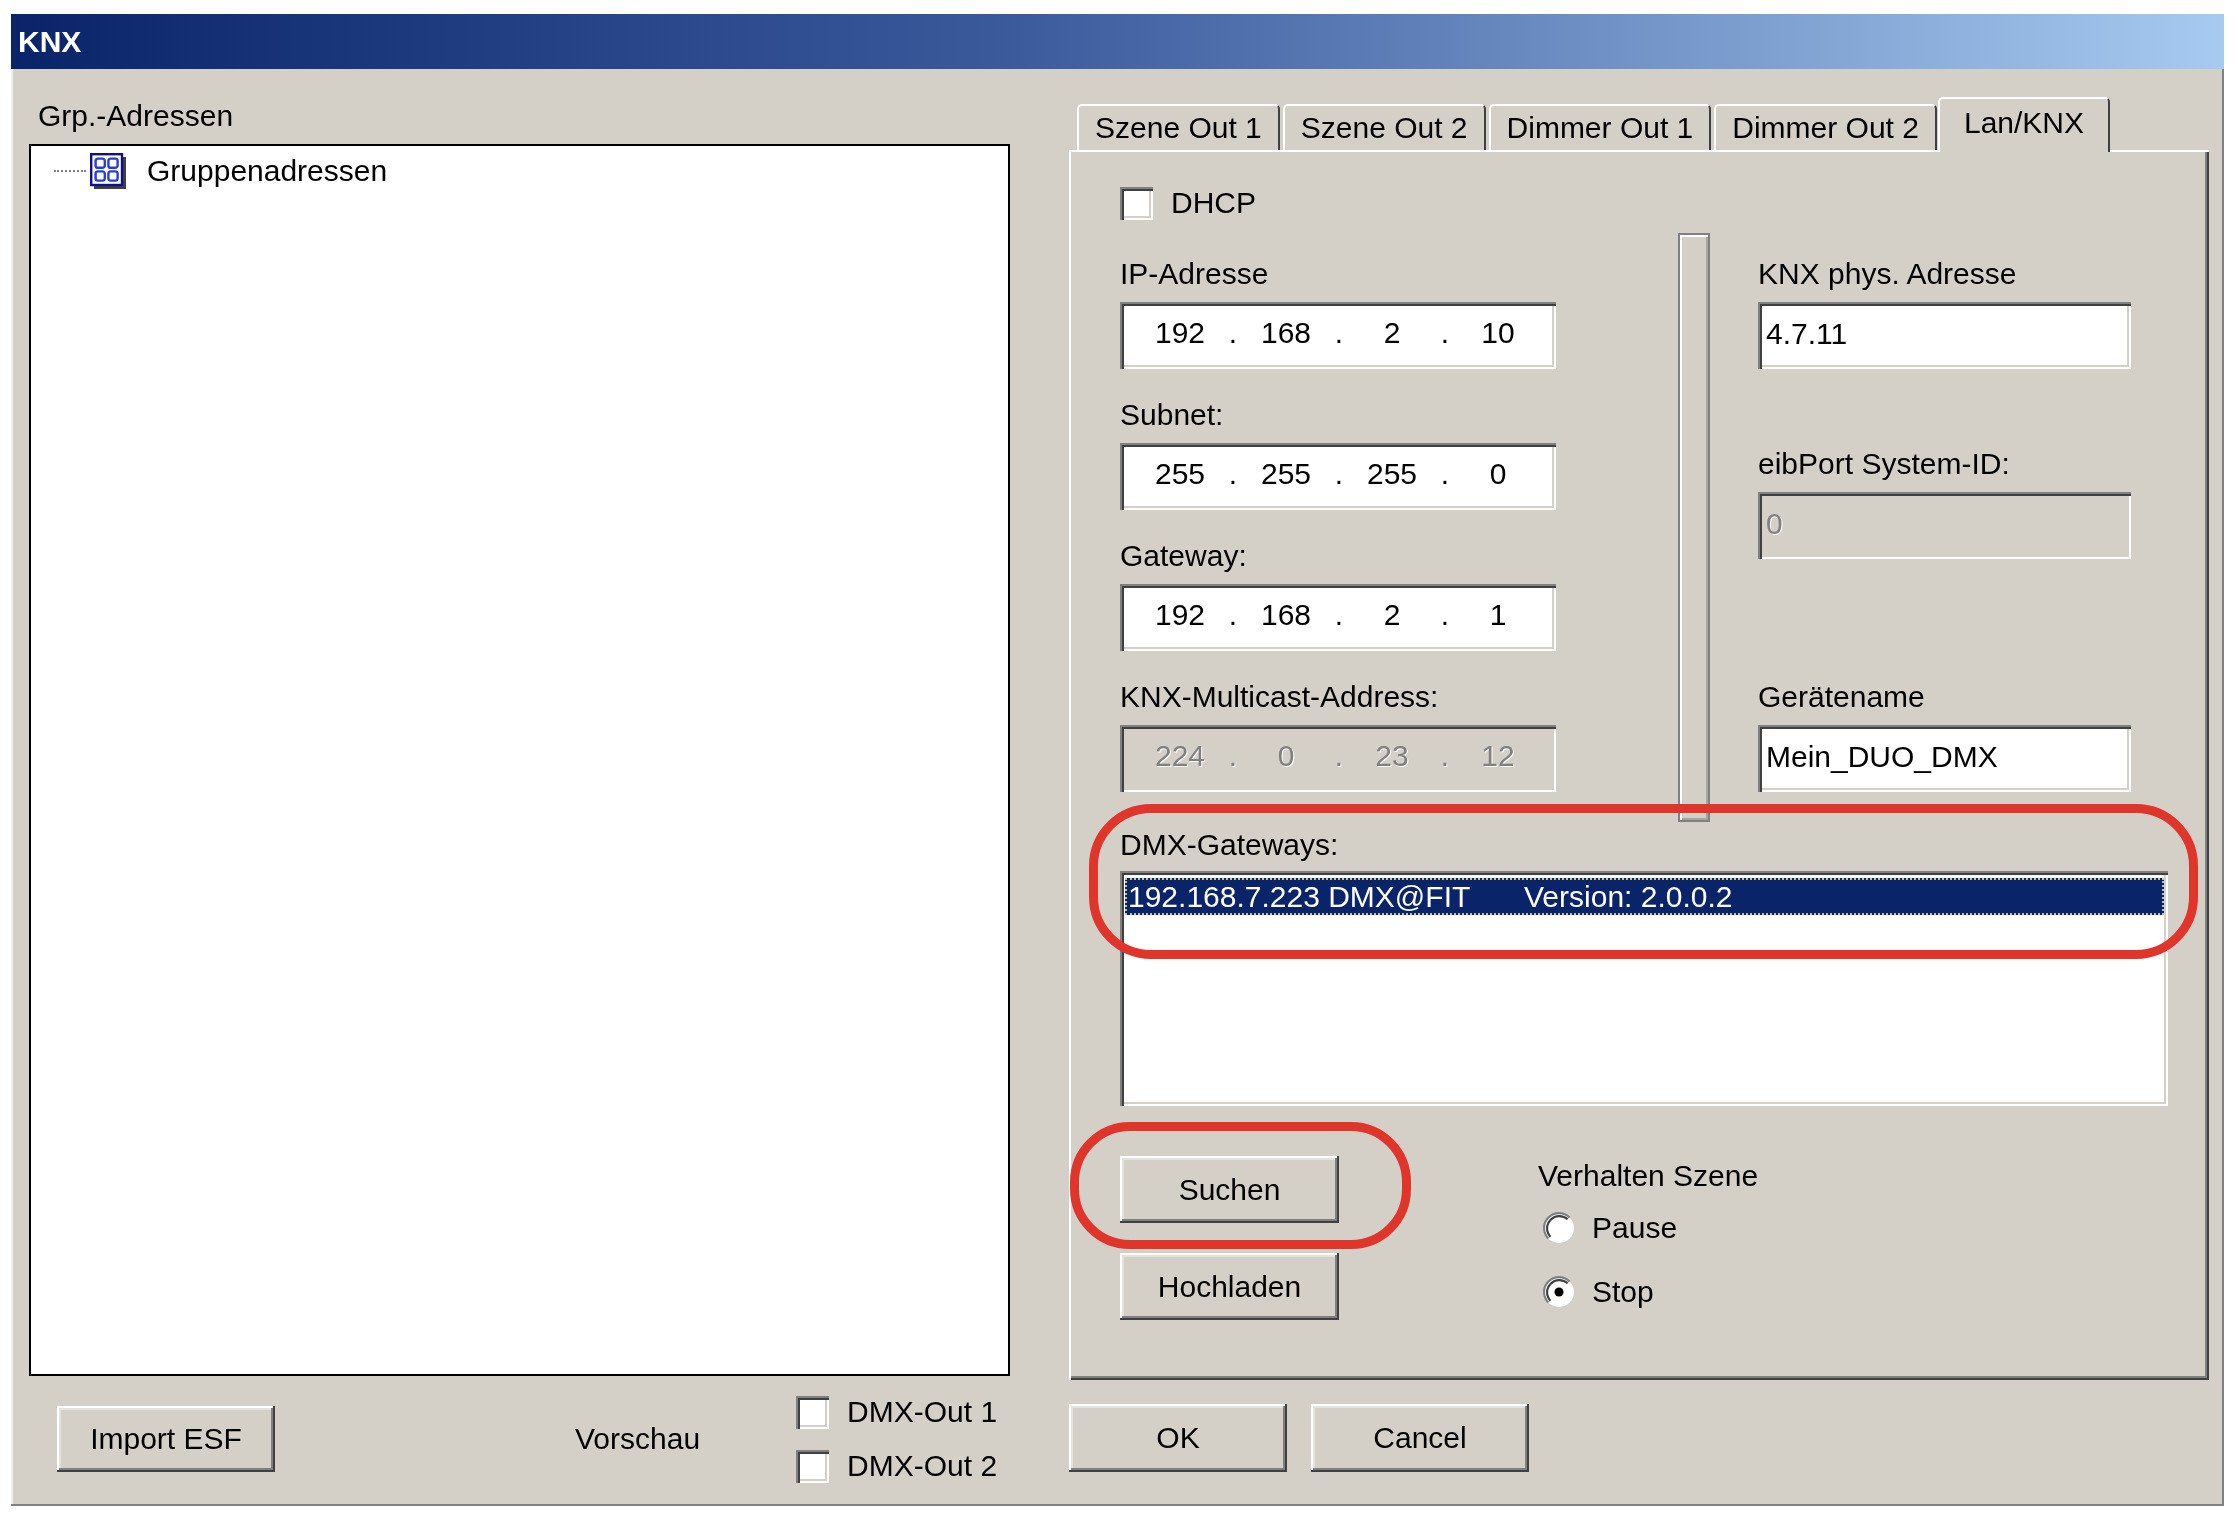 The image size is (2238, 1520). What do you see at coordinates (1884, 464) in the screenshot?
I see `field-label: eibPort System-ID:` at bounding box center [1884, 464].